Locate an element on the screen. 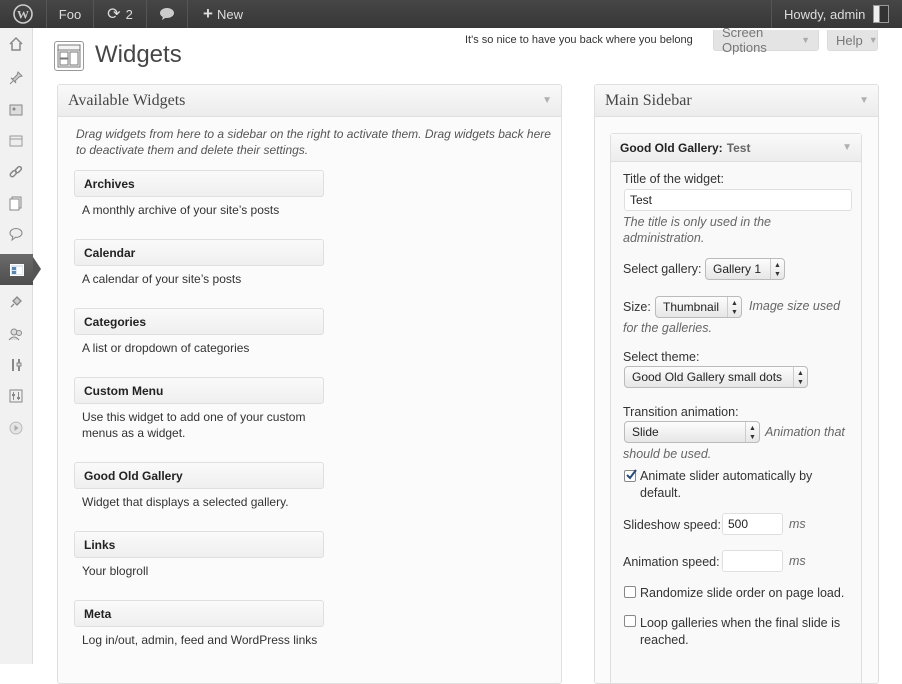 The width and height of the screenshot is (902, 684). menu-forms is located at coordinates (16, 140).